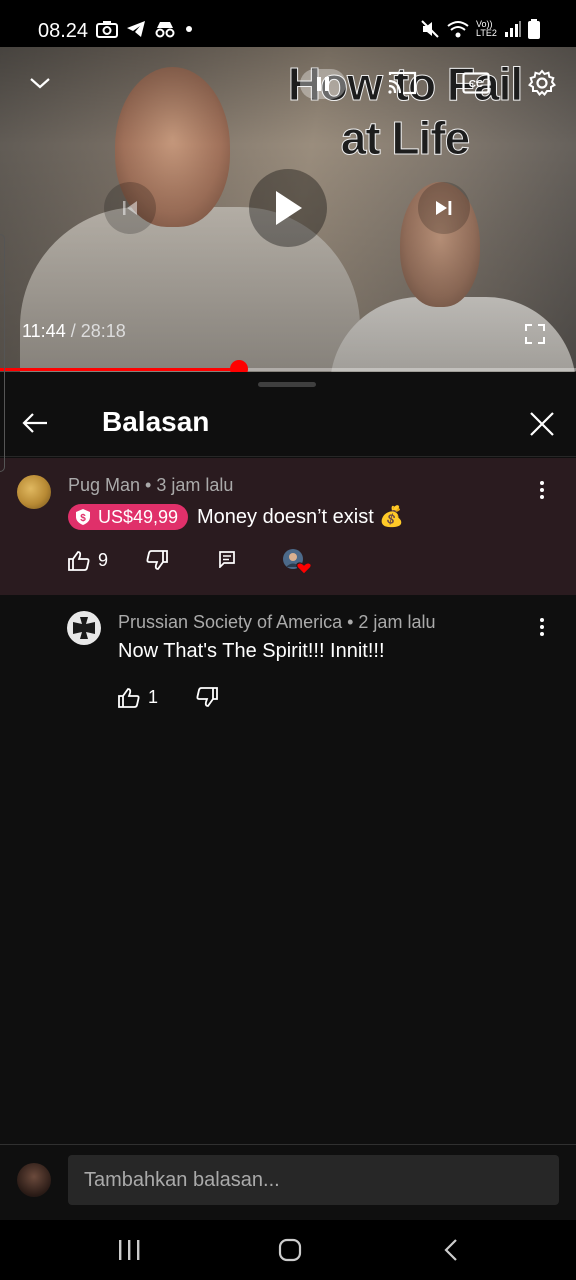 The width and height of the screenshot is (576, 1280). I want to click on like-count: 1, so click(153, 697).